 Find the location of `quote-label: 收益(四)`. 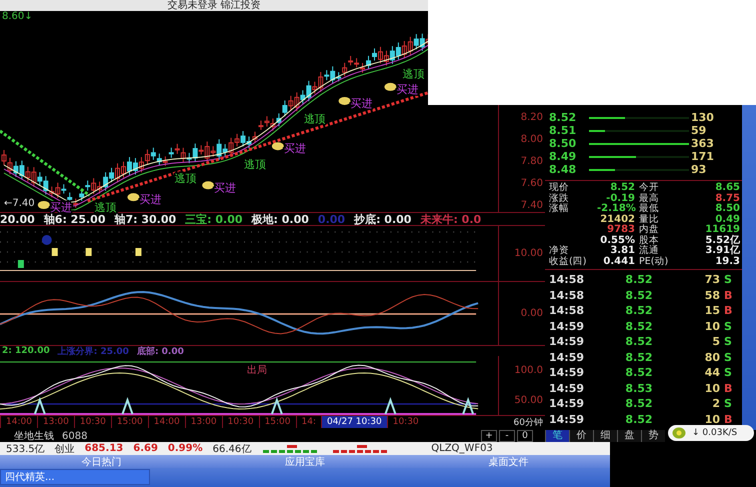

quote-label: 收益(四) is located at coordinates (568, 261).